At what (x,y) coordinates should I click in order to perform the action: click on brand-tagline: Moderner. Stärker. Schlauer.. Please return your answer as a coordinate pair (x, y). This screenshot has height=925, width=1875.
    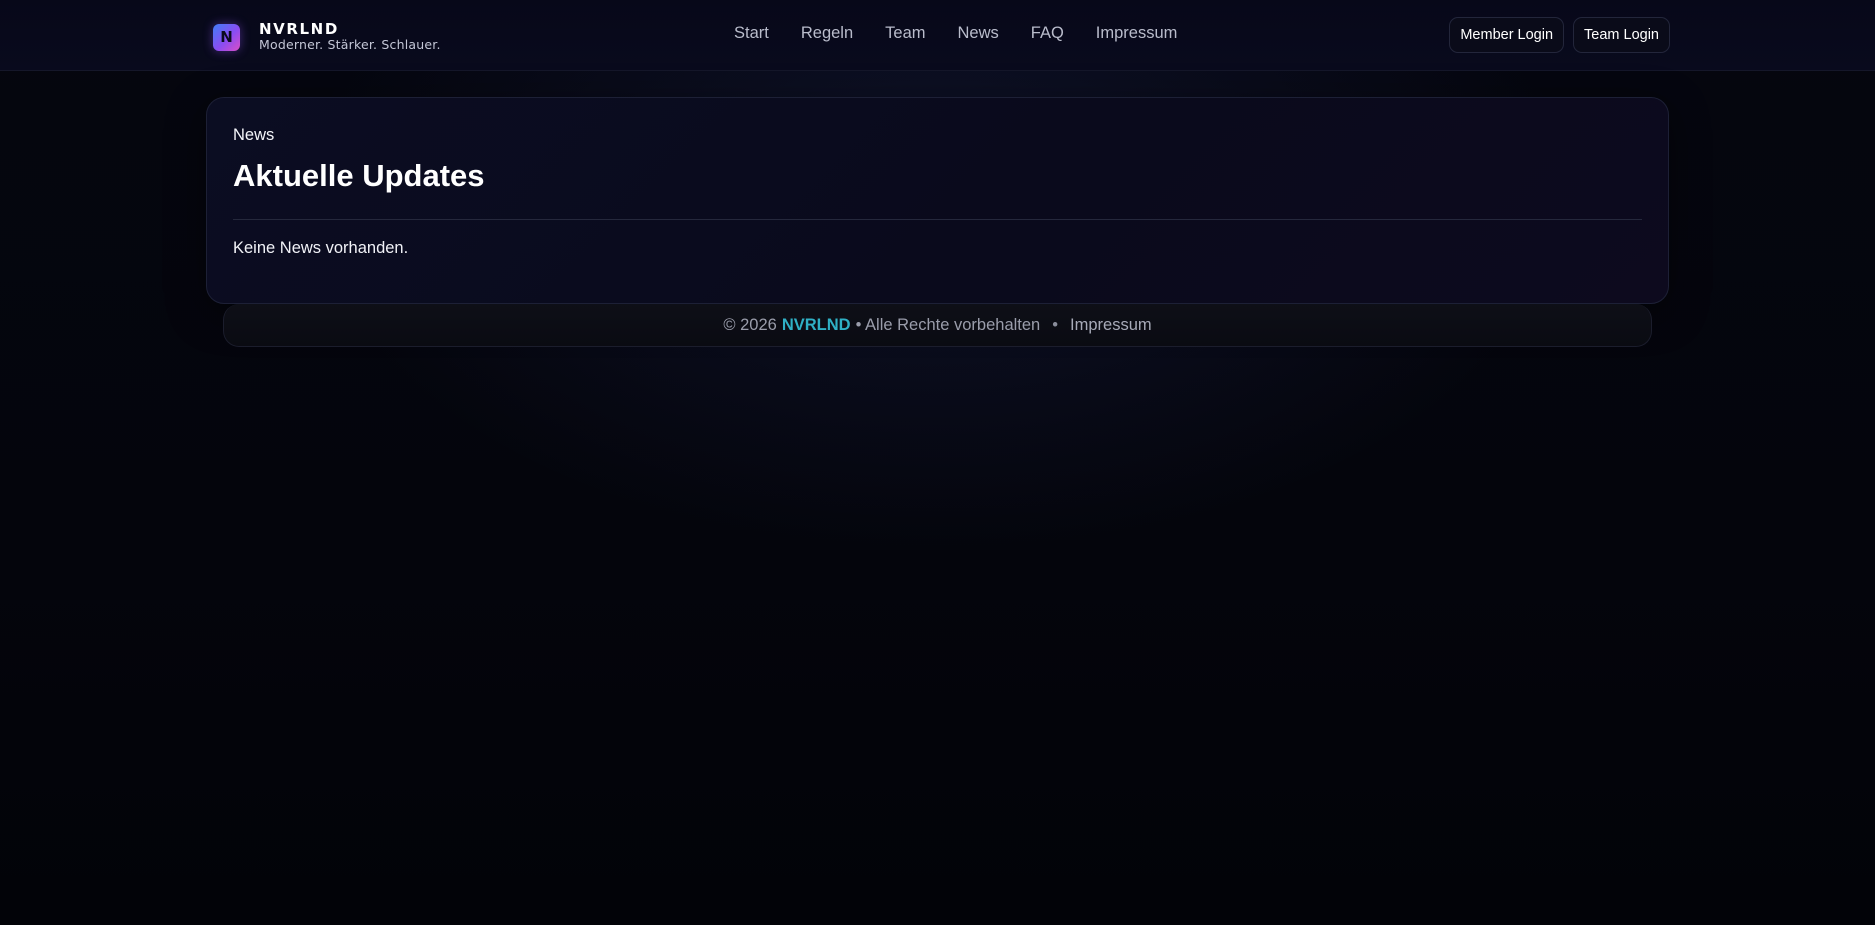
    Looking at the image, I should click on (350, 45).